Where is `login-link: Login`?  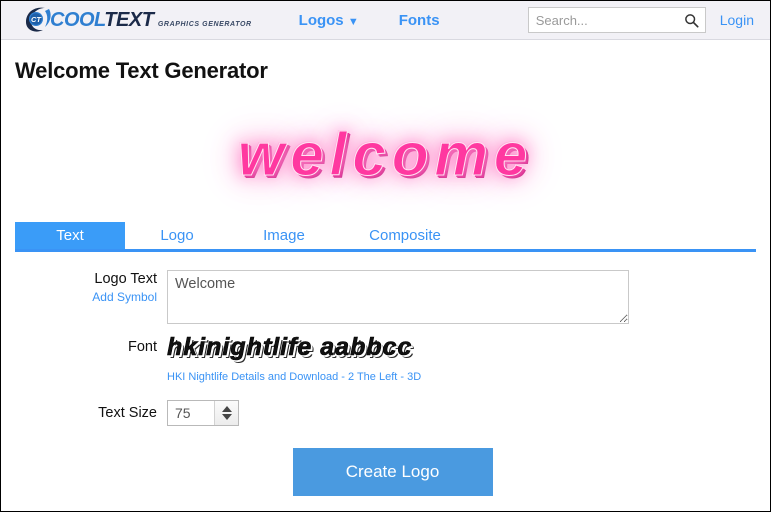 login-link: Login is located at coordinates (737, 20).